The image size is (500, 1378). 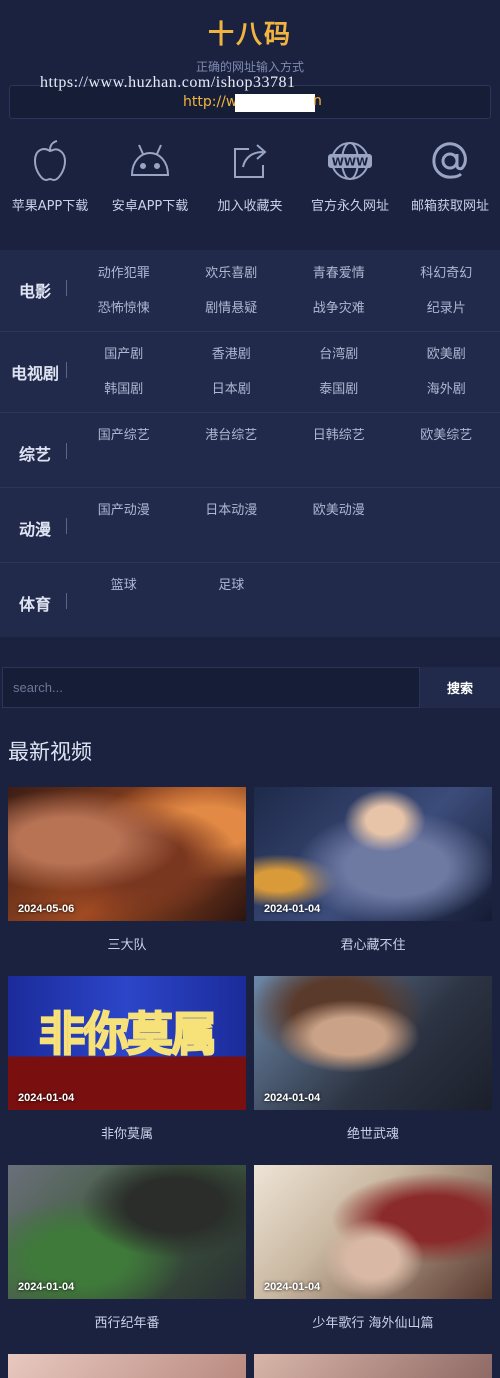 I want to click on shortcut-android-download: 安卓APP下载, so click(x=150, y=180).